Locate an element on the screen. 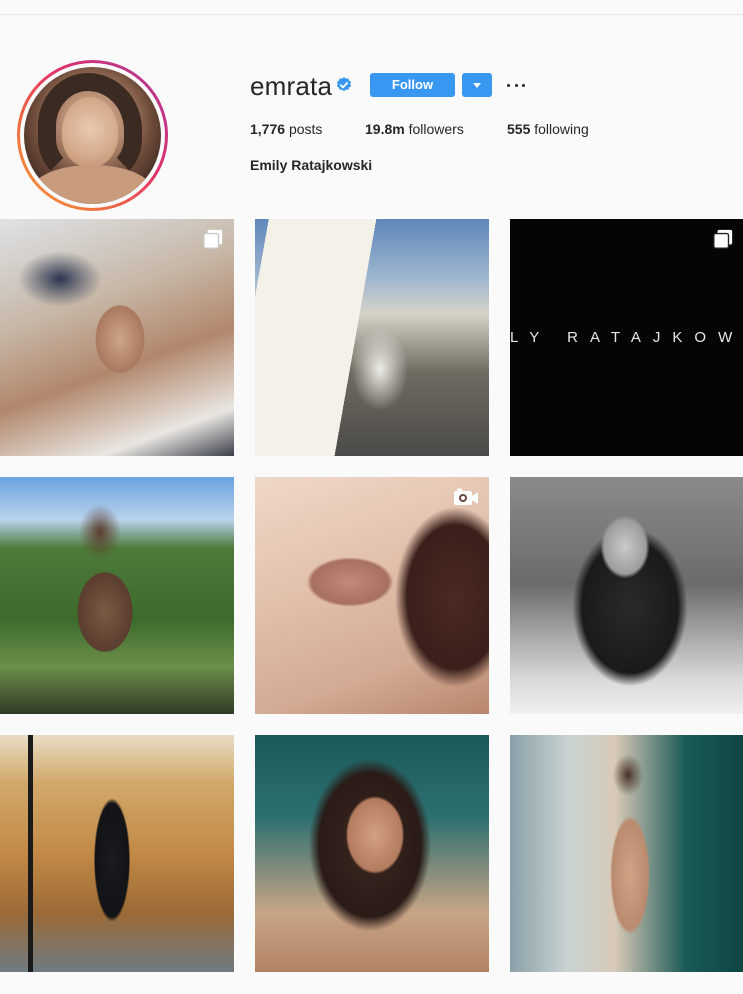 This screenshot has height=994, width=743. verified-badge-icon is located at coordinates (344, 84).